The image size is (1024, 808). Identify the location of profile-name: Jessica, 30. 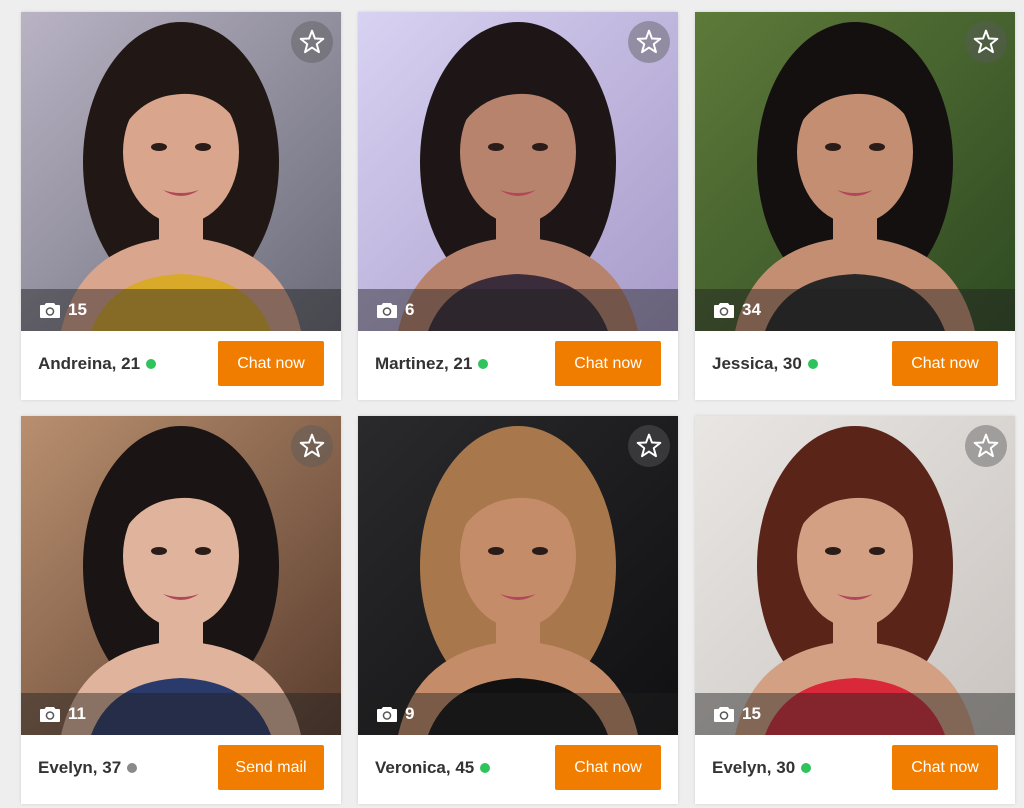
(765, 364).